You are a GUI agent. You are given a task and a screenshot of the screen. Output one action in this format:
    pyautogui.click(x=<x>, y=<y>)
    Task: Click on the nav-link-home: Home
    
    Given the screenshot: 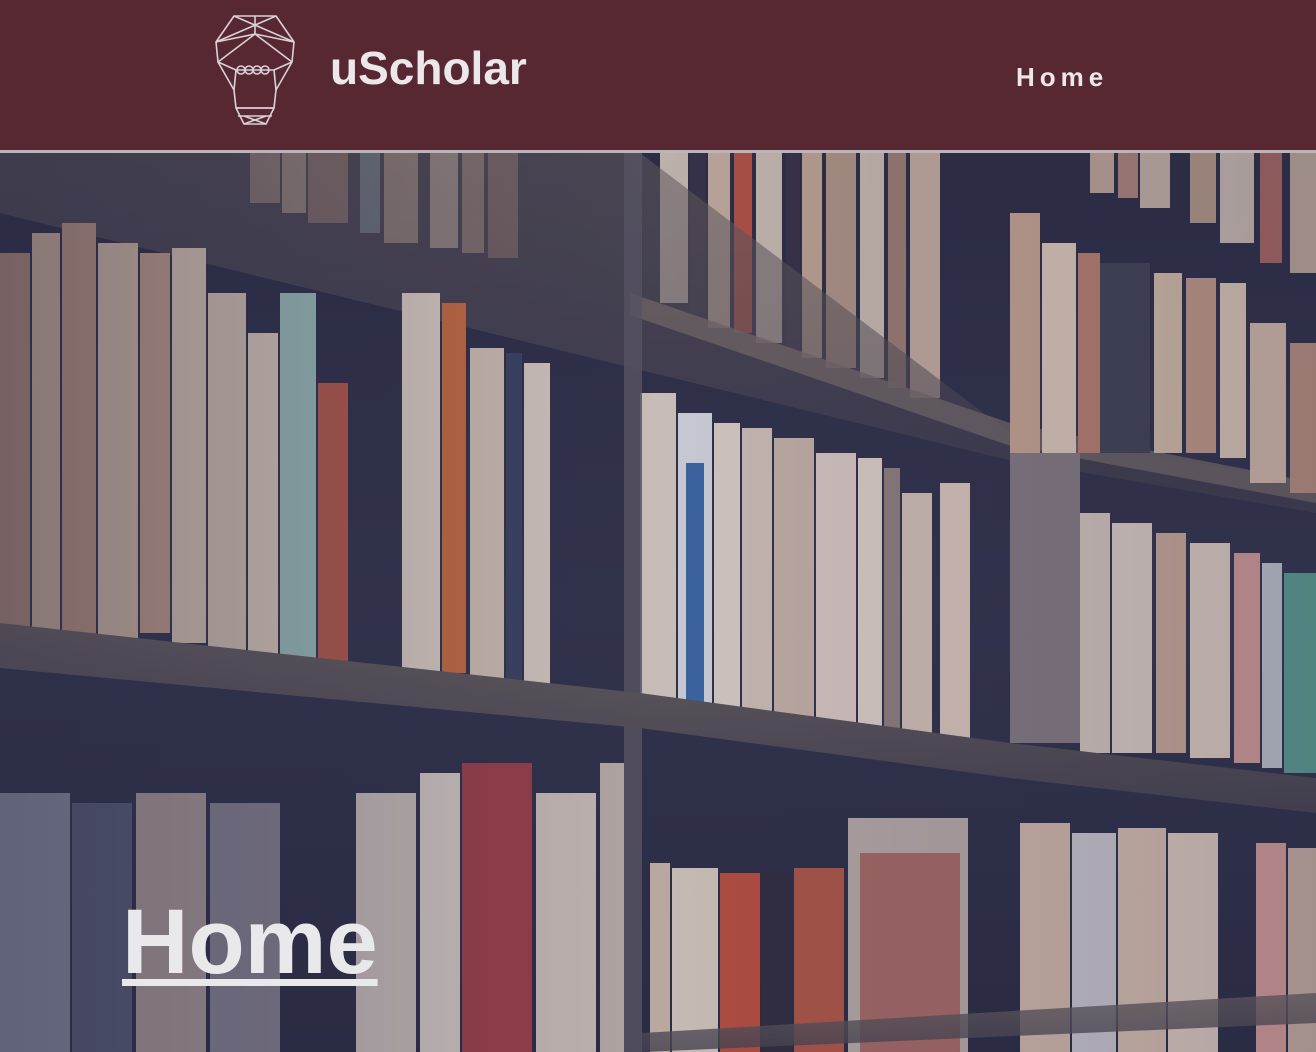 What is the action you would take?
    pyautogui.click(x=1062, y=77)
    